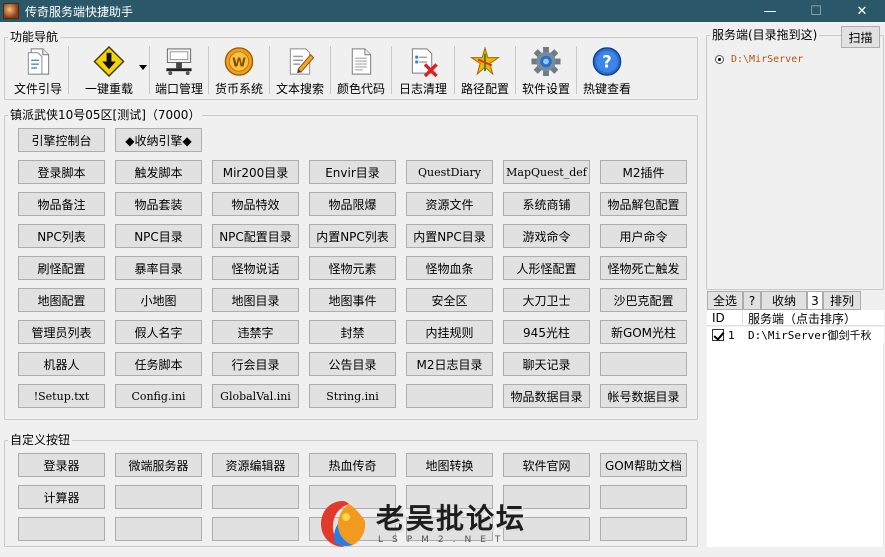 This screenshot has height=557, width=885. I want to click on engine-button-r1-c0: 物品备注, so click(61, 204).